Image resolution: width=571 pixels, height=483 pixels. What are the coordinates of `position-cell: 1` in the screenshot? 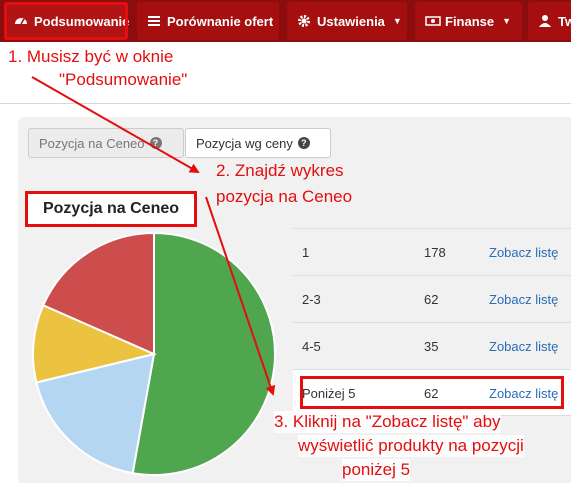 It's located at (306, 252).